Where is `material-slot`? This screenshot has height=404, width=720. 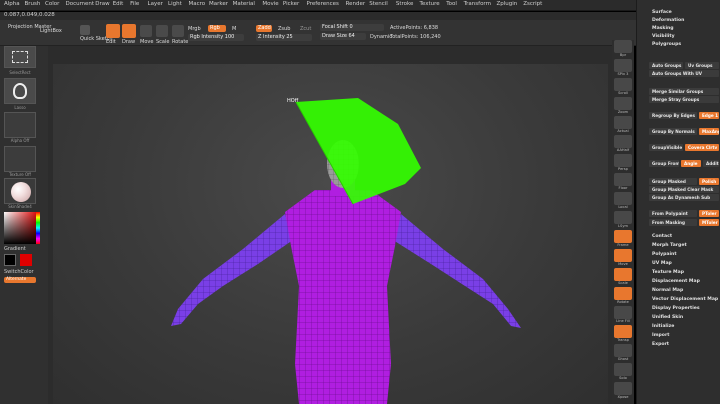 material-slot is located at coordinates (20, 191).